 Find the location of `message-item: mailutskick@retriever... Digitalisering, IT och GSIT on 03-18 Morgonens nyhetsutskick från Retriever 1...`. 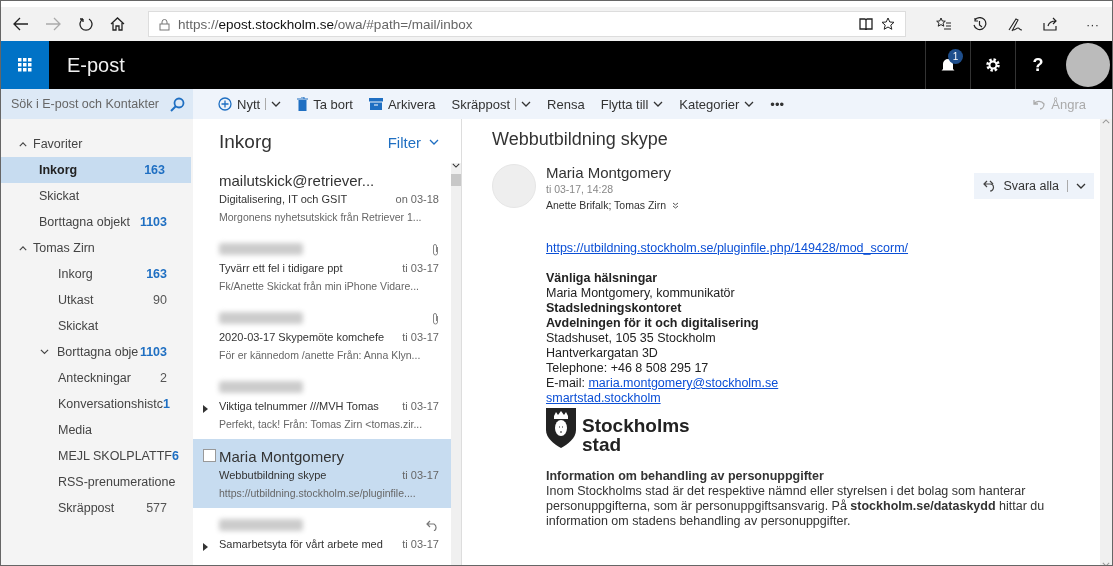

message-item: mailutskick@retriever... Digitalisering, IT och GSIT on 03-18 Morgonens nyhetsutskick från Retriever 1... is located at coordinates (322, 197).